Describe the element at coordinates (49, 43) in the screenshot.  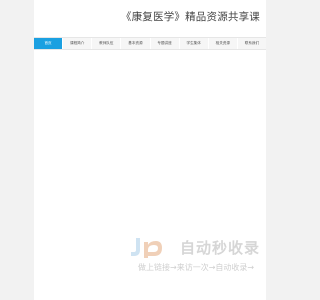
I see `nav-item-home: 首页` at that location.